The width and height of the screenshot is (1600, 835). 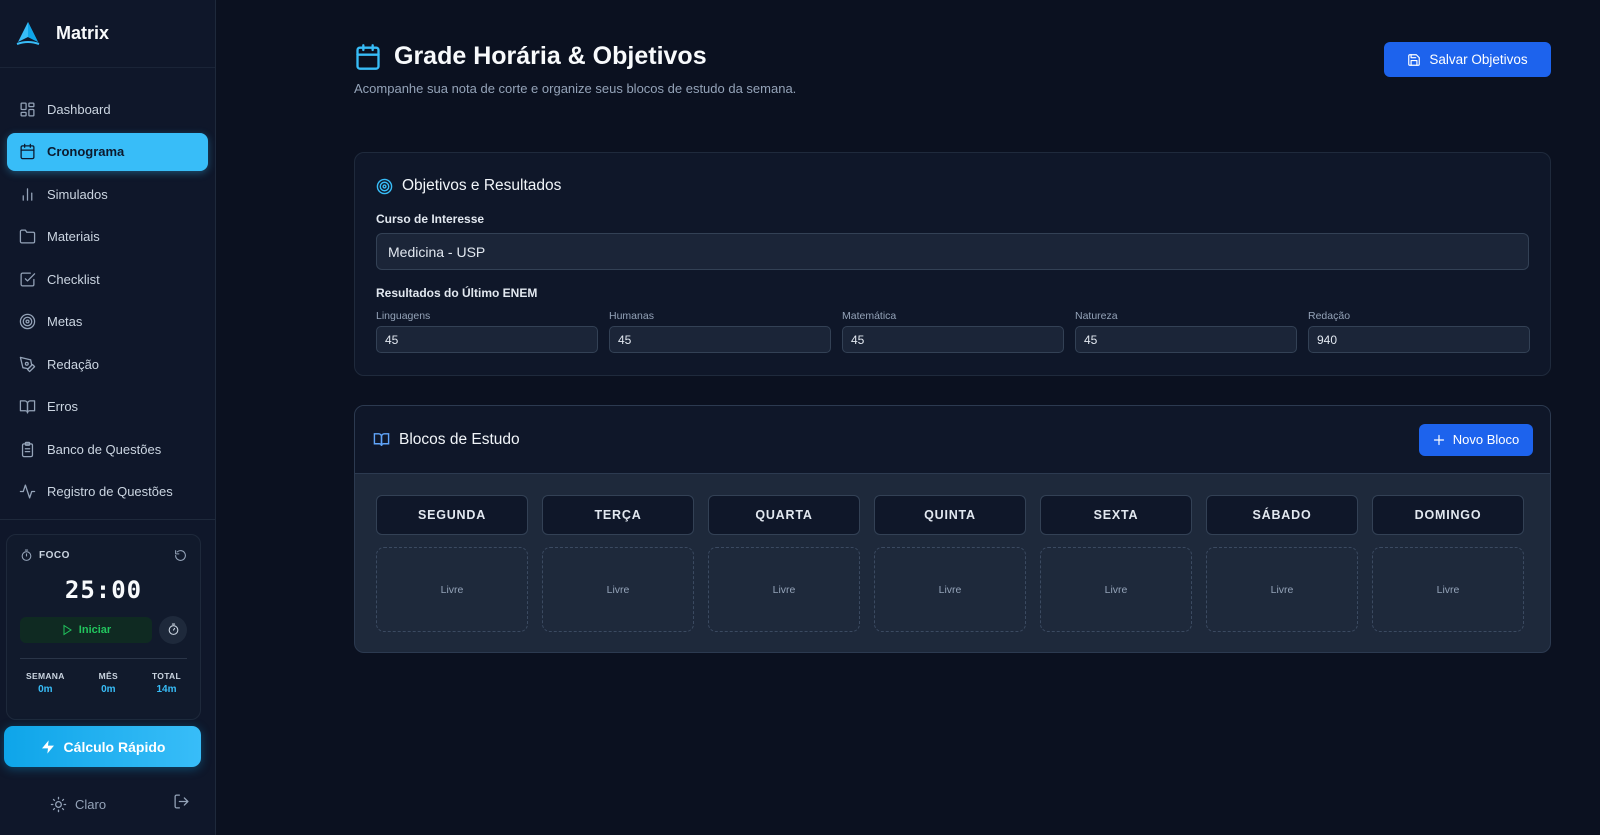 What do you see at coordinates (86, 629) in the screenshot?
I see `start-timer-button: Iniciar` at bounding box center [86, 629].